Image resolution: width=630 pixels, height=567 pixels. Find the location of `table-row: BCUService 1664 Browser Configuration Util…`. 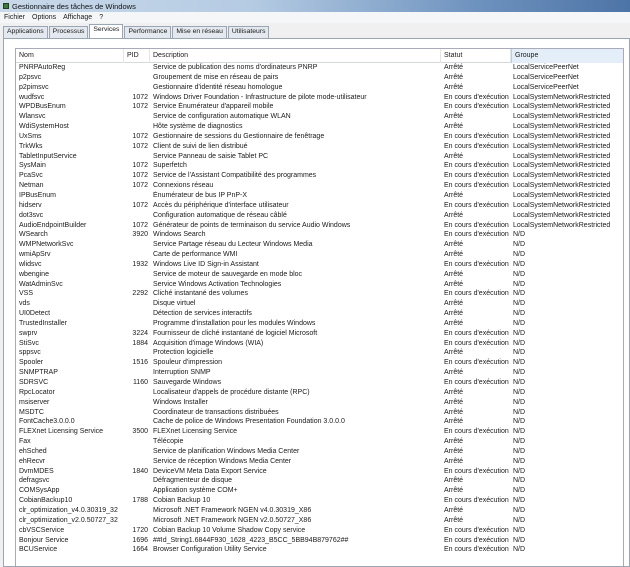

table-row: BCUService 1664 Browser Configuration Util… is located at coordinates (319, 550).